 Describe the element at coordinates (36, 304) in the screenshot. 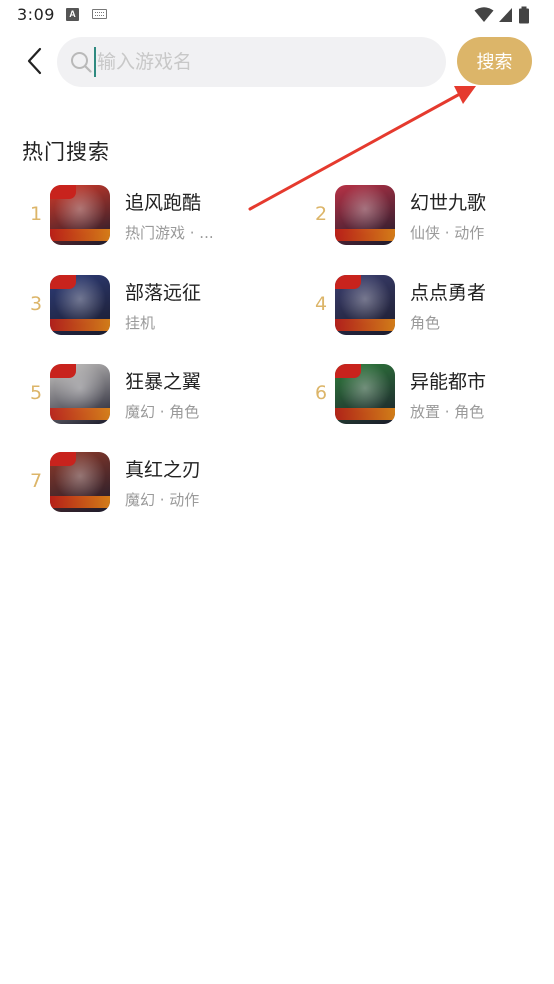

I see `rank-number: 3` at that location.